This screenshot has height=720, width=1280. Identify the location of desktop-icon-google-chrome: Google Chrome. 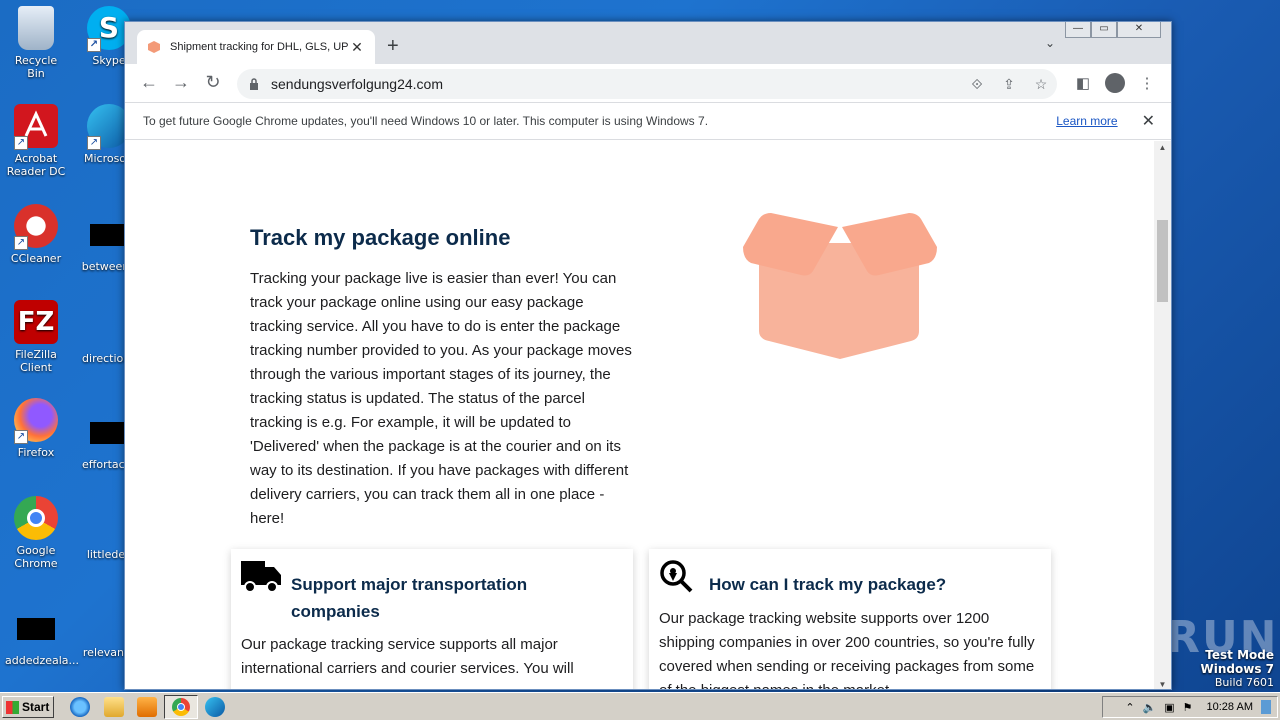
(36, 533).